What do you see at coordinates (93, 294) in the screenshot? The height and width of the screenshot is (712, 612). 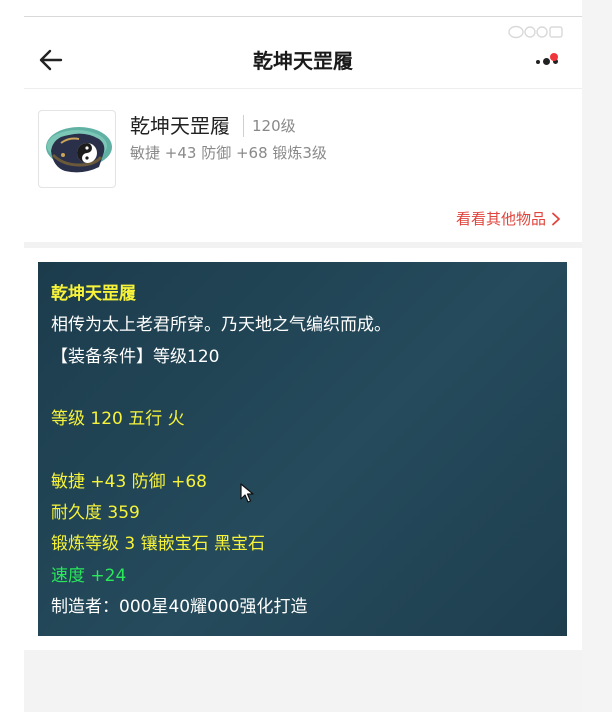 I see `tooltip-item-name: 乾坤天罡履` at bounding box center [93, 294].